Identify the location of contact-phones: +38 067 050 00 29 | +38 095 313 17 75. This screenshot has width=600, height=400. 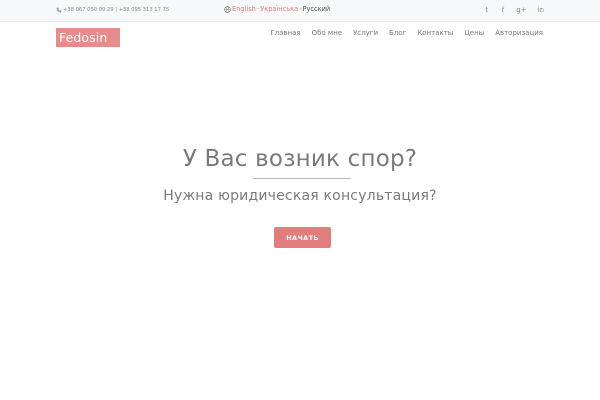
(112, 10).